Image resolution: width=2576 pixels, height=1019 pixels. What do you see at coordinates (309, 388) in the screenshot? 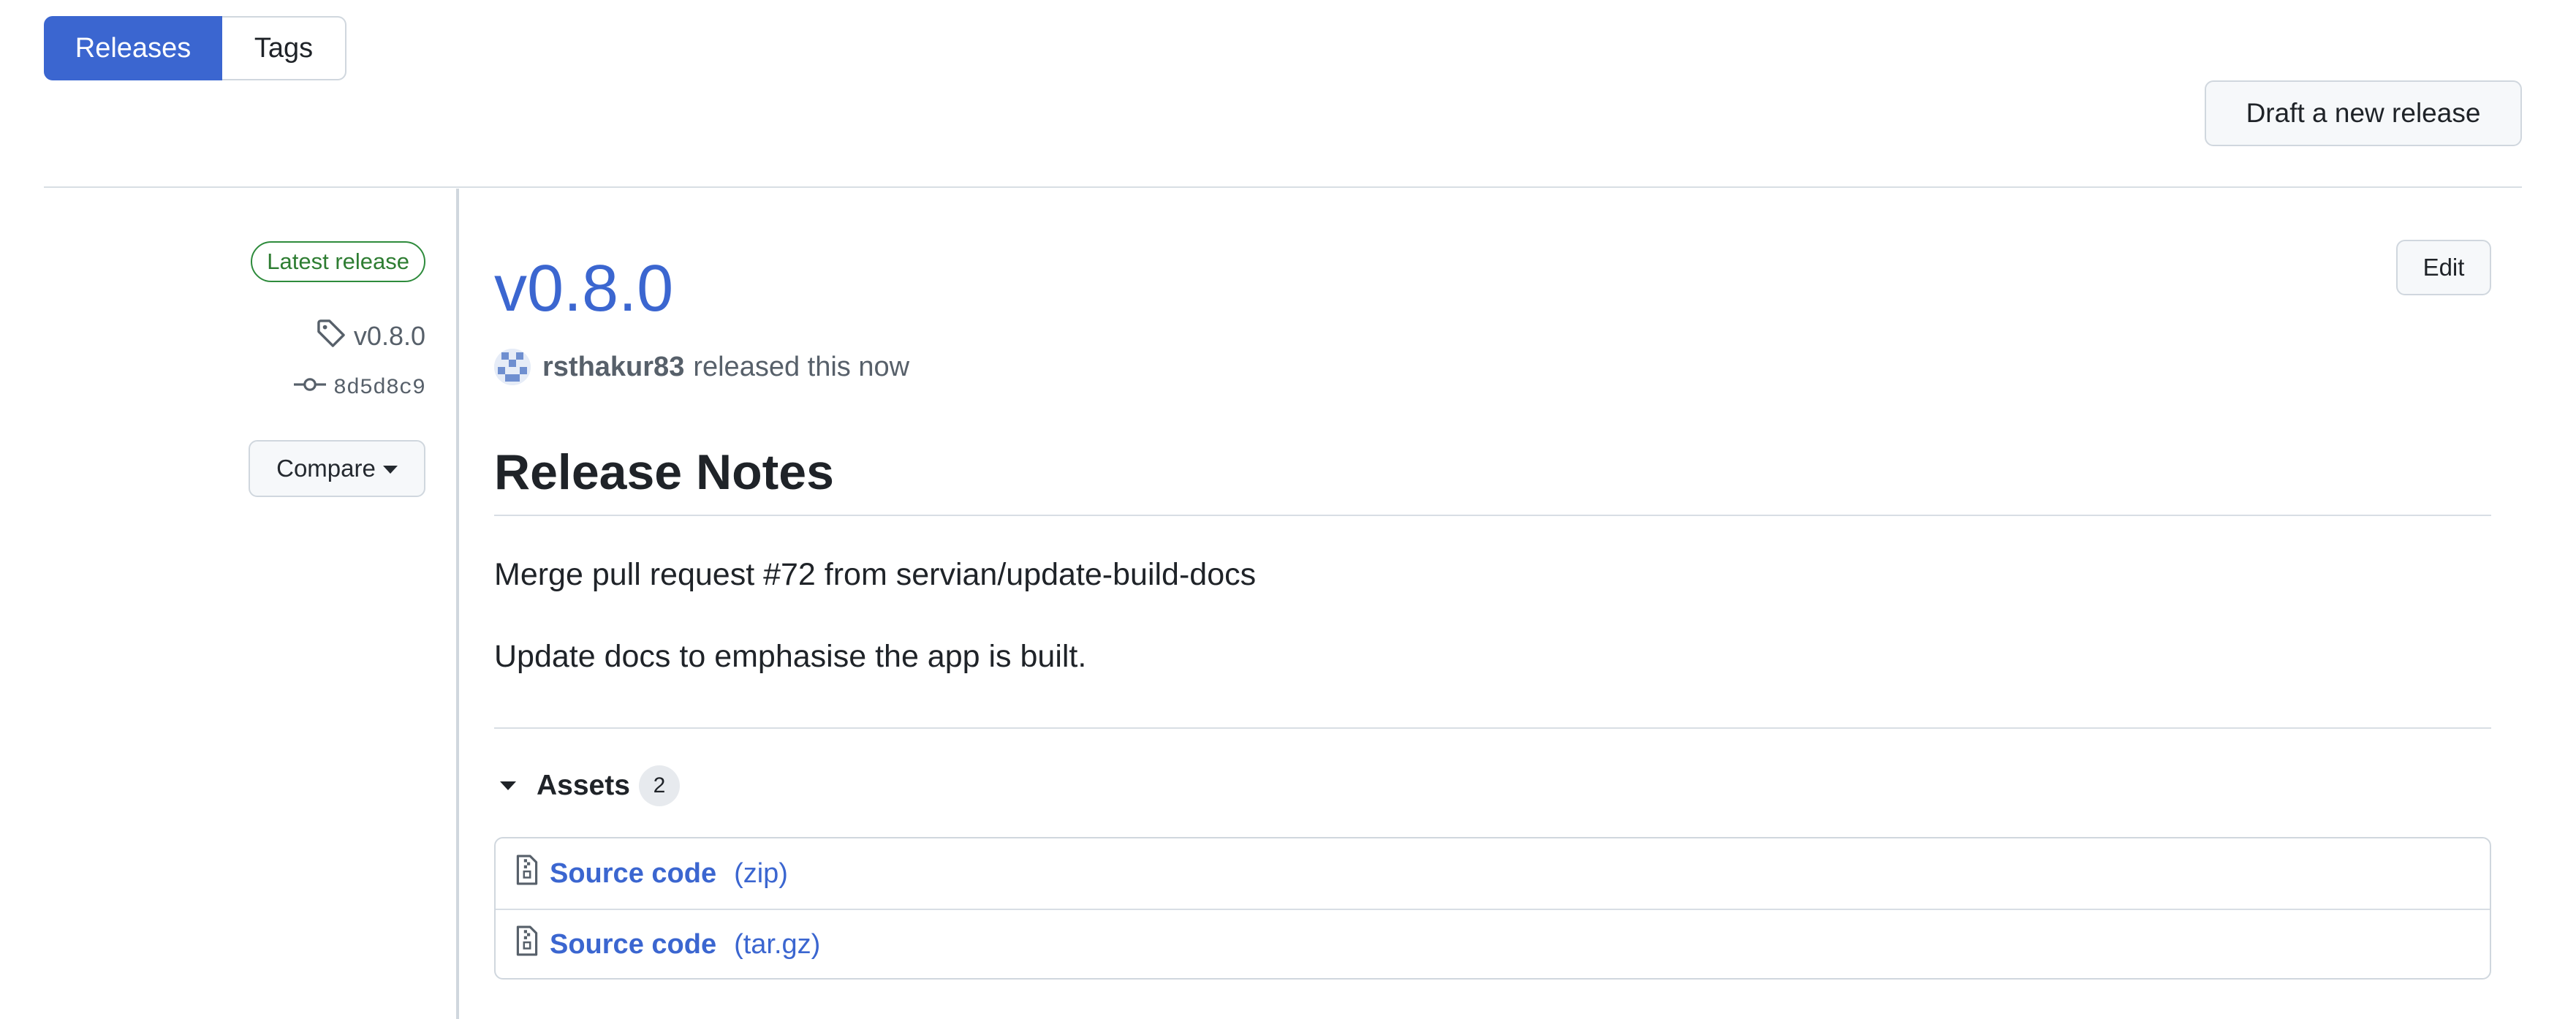
I see `git-commit-icon` at bounding box center [309, 388].